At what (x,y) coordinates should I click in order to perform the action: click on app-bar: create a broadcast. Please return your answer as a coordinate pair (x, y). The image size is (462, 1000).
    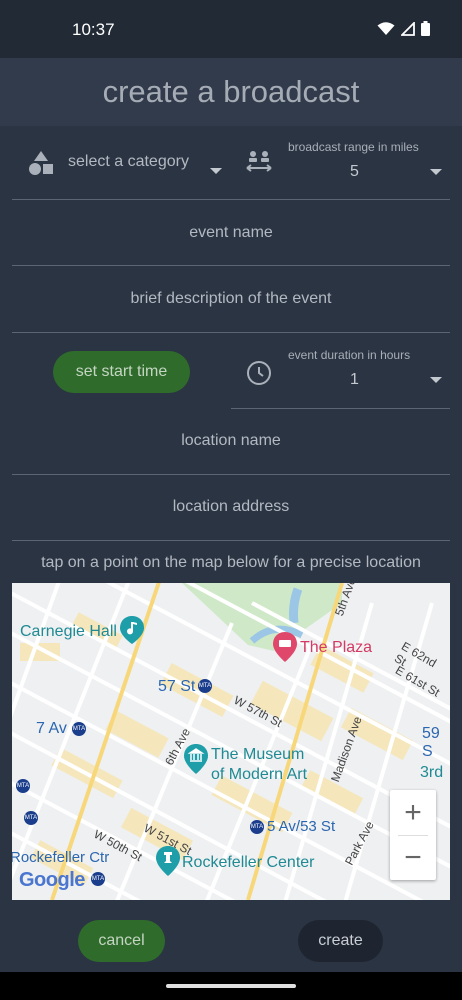
    Looking at the image, I should click on (231, 92).